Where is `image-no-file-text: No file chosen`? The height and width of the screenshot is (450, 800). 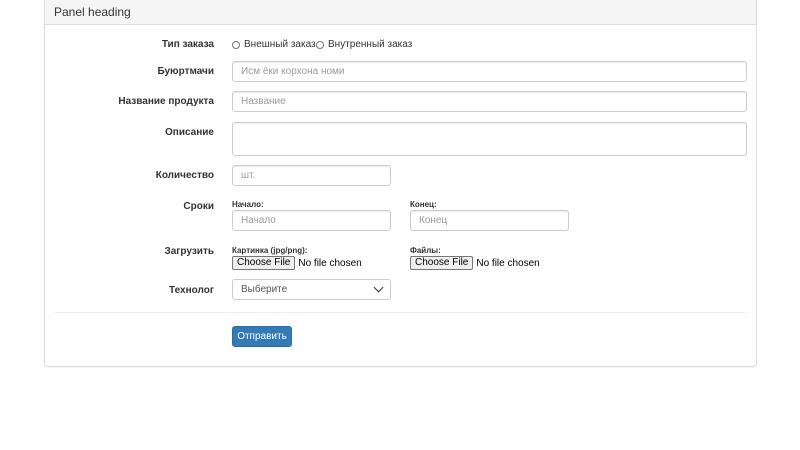 image-no-file-text: No file chosen is located at coordinates (330, 263).